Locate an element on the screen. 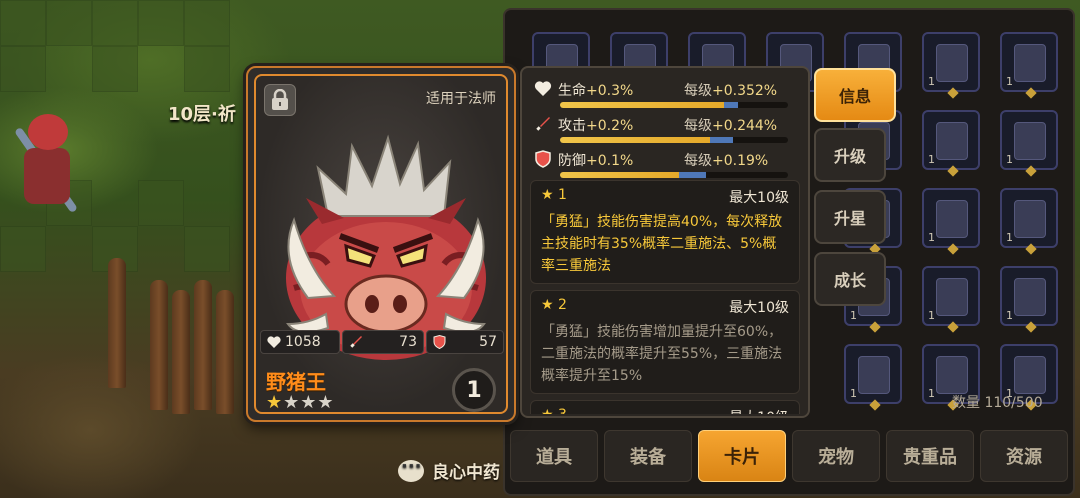 The height and width of the screenshot is (498, 1080). inventory-tabs: 道具 装备 卡片 宠物 贵重品 资源 is located at coordinates (789, 457).